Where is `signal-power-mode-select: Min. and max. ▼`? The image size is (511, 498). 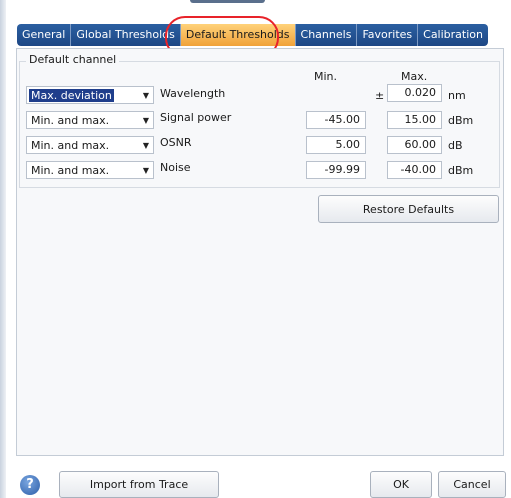
signal-power-mode-select: Min. and max. ▼ is located at coordinates (90, 120).